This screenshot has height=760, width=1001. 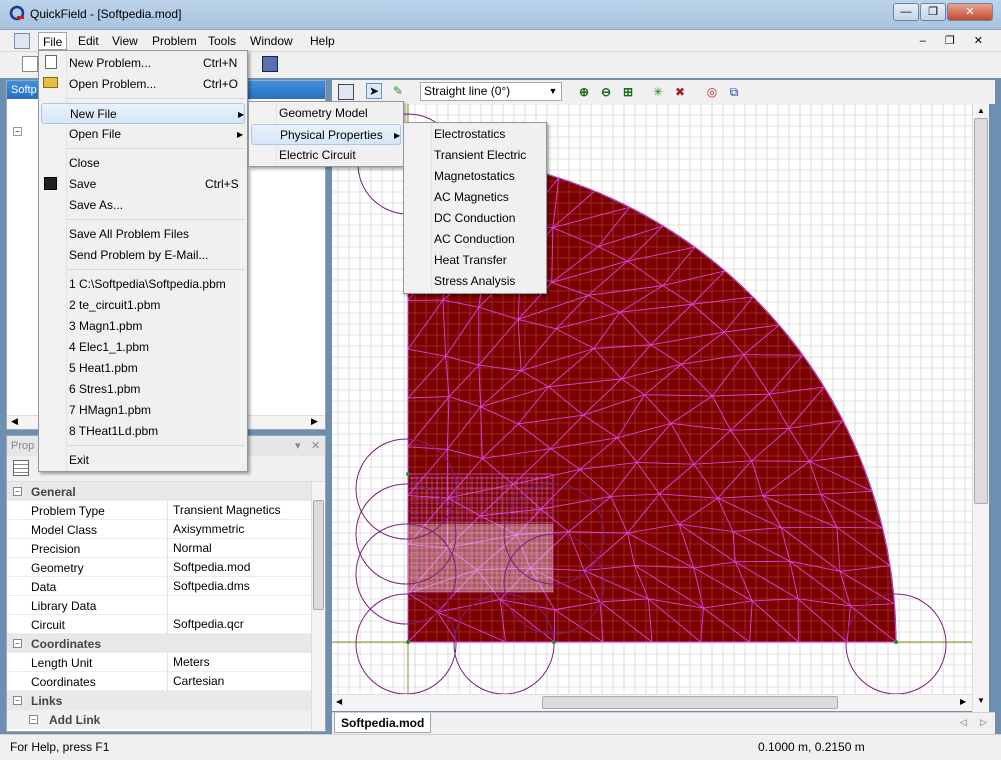 What do you see at coordinates (159, 662) in the screenshot?
I see `prop-row: Length Unit Meters` at bounding box center [159, 662].